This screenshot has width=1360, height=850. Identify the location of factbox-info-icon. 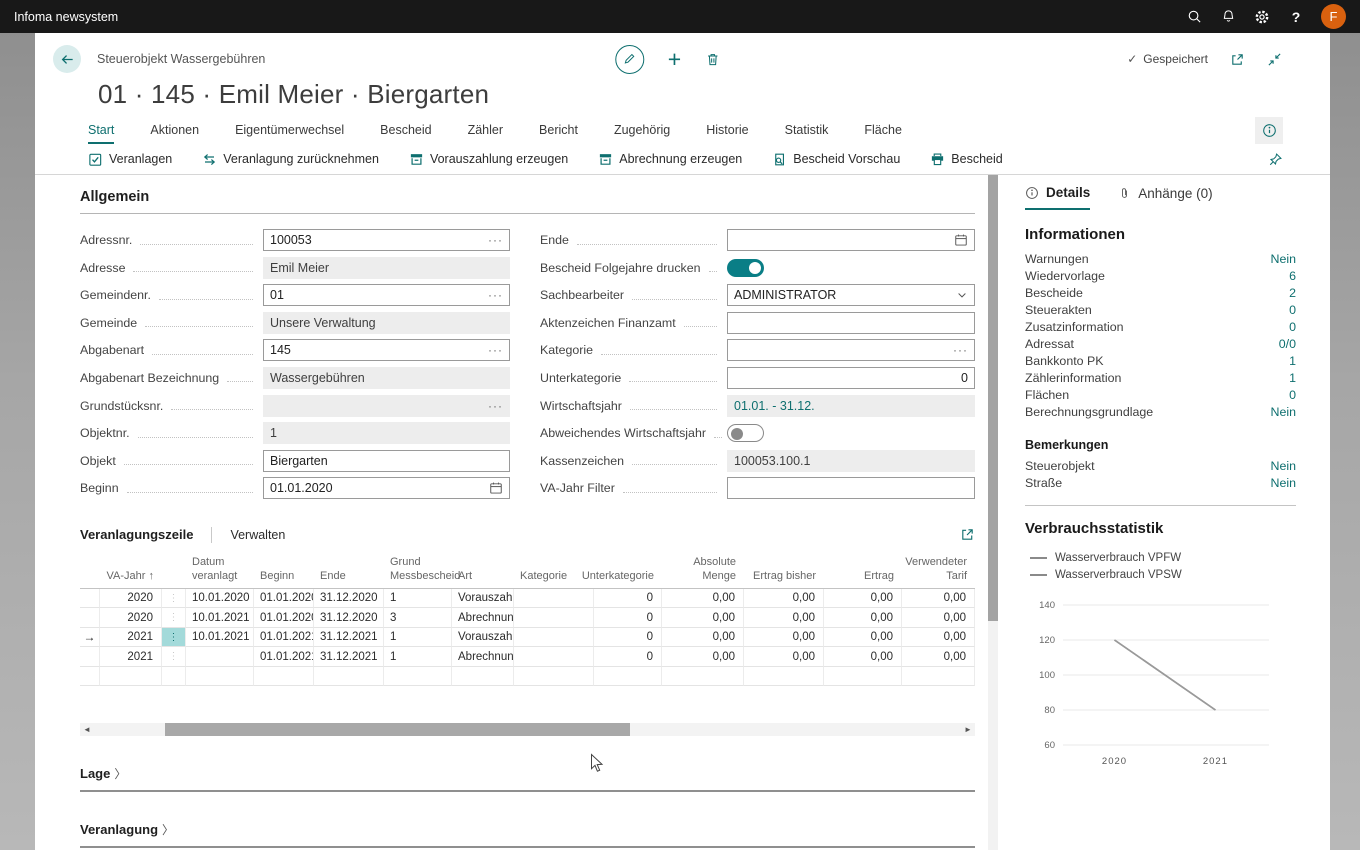
(1269, 130).